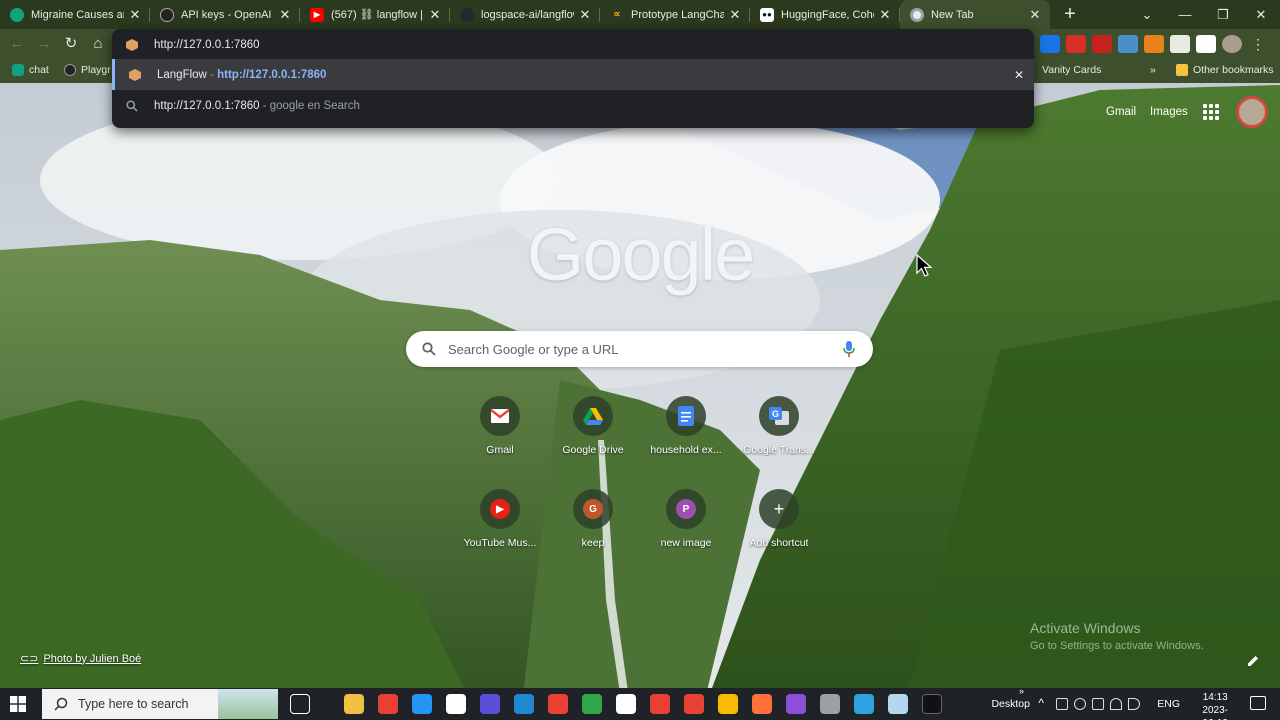 This screenshot has width=1280, height=720. Describe the element at coordinates (1121, 112) in the screenshot. I see `gmail-link: Gmail` at that location.